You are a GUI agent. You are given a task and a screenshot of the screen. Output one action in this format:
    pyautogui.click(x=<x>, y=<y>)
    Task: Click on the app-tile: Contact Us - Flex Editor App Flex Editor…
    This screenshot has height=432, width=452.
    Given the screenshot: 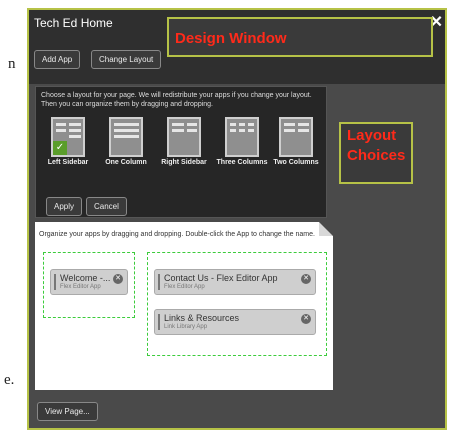 What is the action you would take?
    pyautogui.click(x=235, y=282)
    